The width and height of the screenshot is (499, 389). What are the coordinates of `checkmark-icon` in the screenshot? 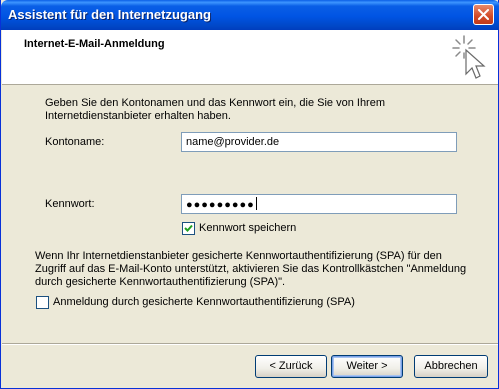 It's located at (188, 228).